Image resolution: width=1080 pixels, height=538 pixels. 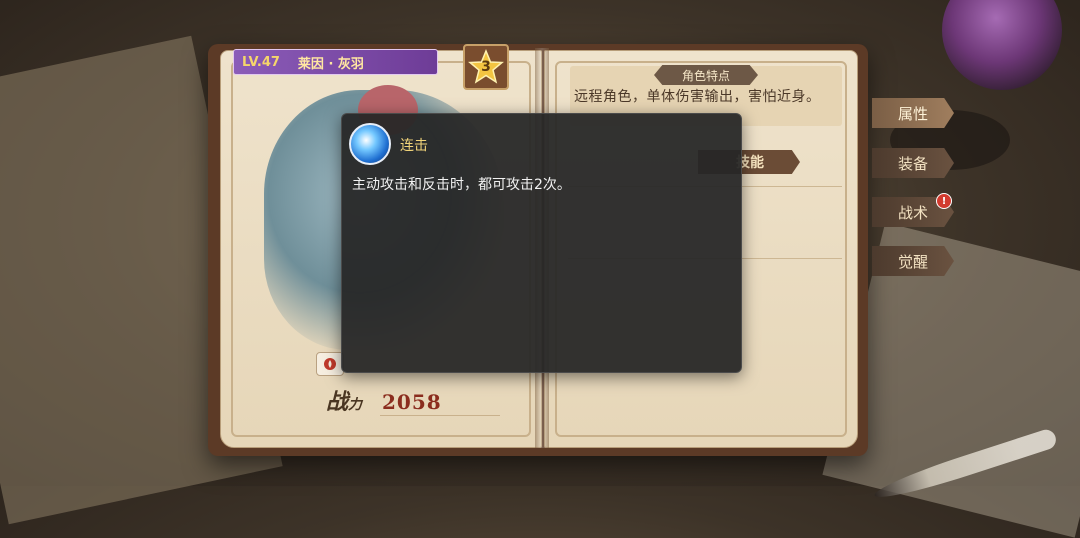 What do you see at coordinates (913, 261) in the screenshot?
I see `tab-awakening: 觉醒` at bounding box center [913, 261].